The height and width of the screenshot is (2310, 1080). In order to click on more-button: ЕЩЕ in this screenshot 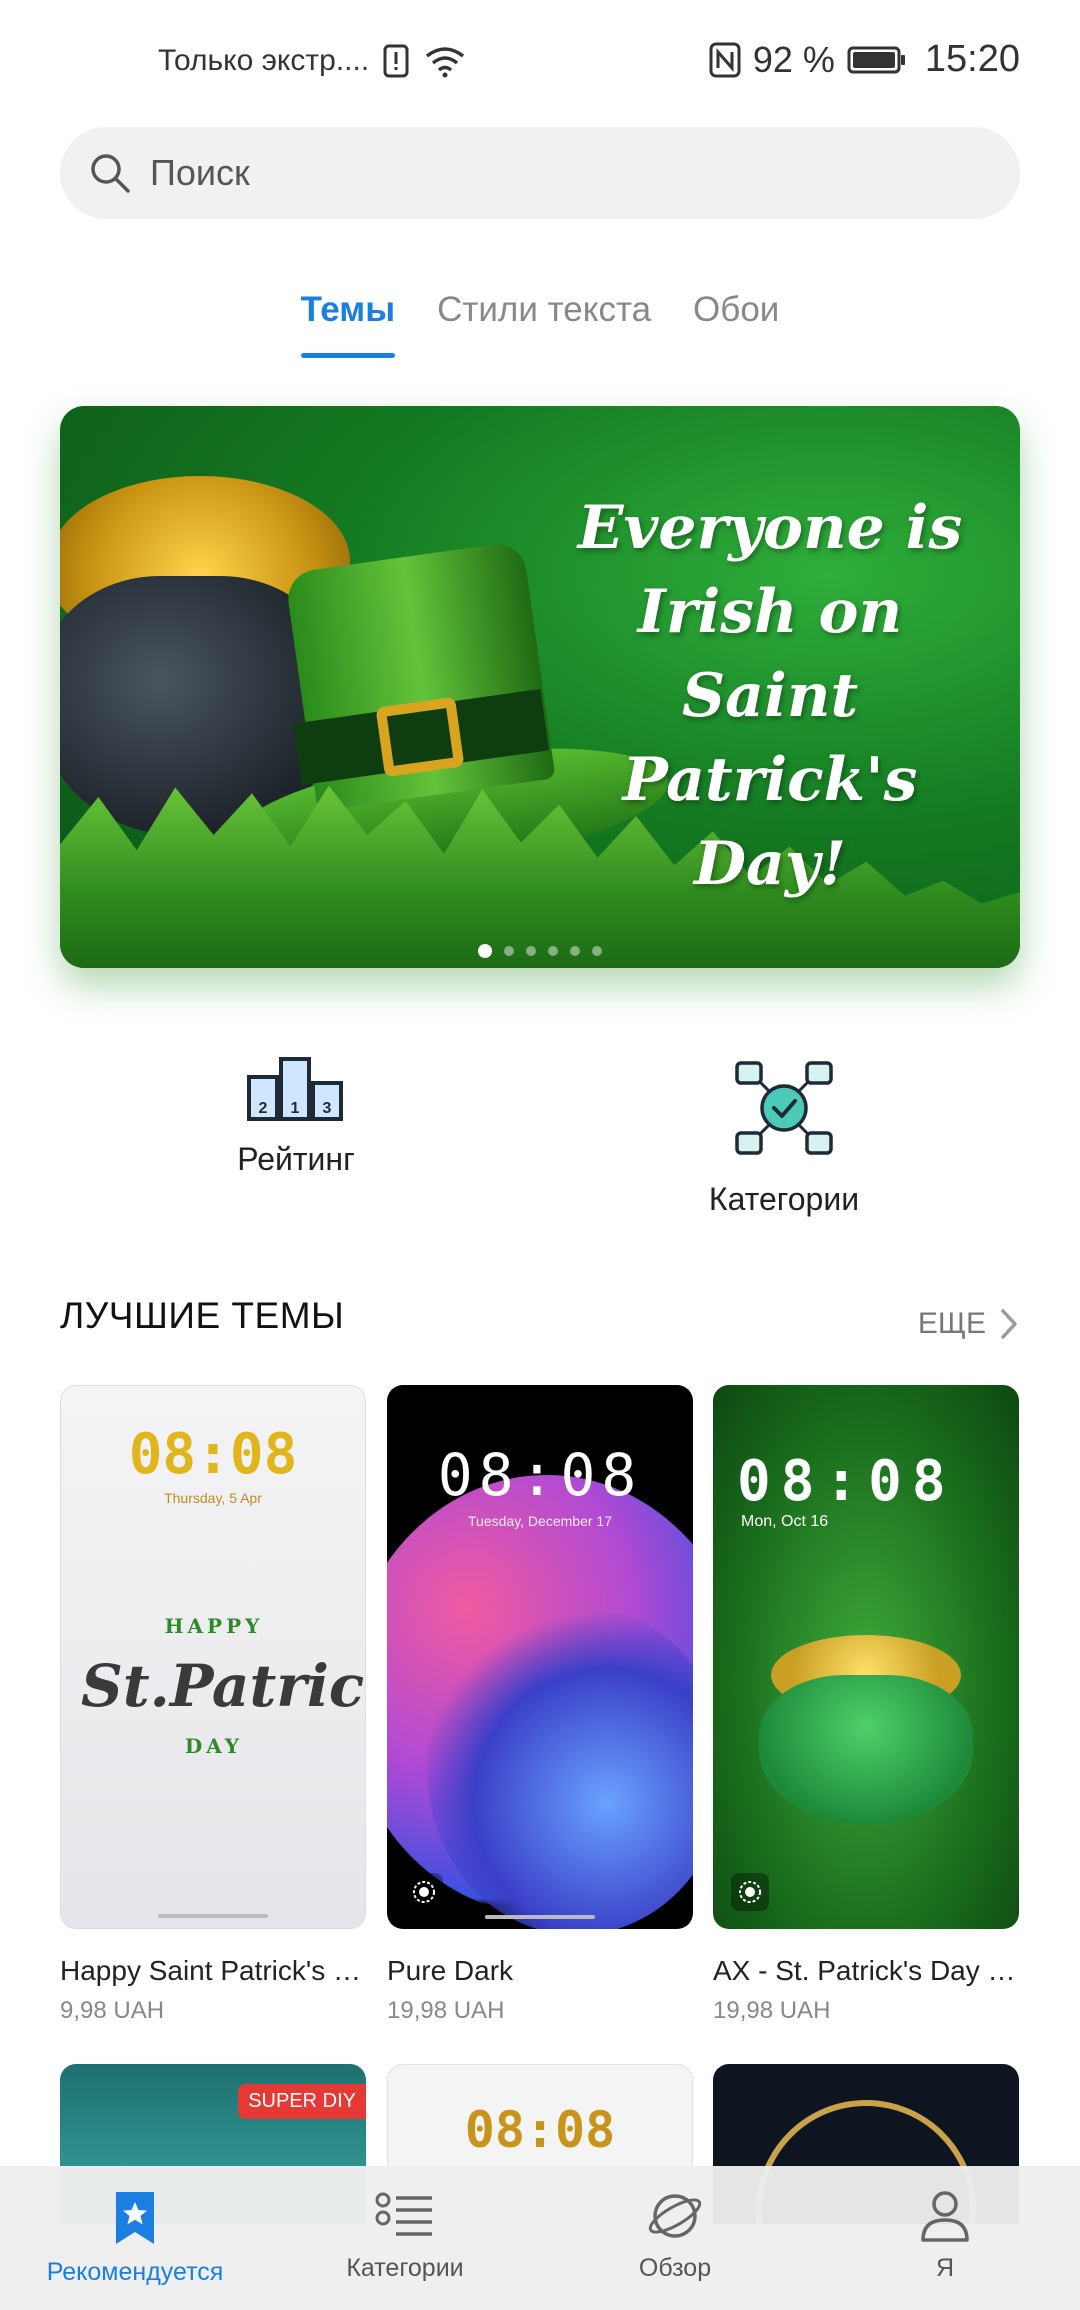, I will do `click(968, 1324)`.